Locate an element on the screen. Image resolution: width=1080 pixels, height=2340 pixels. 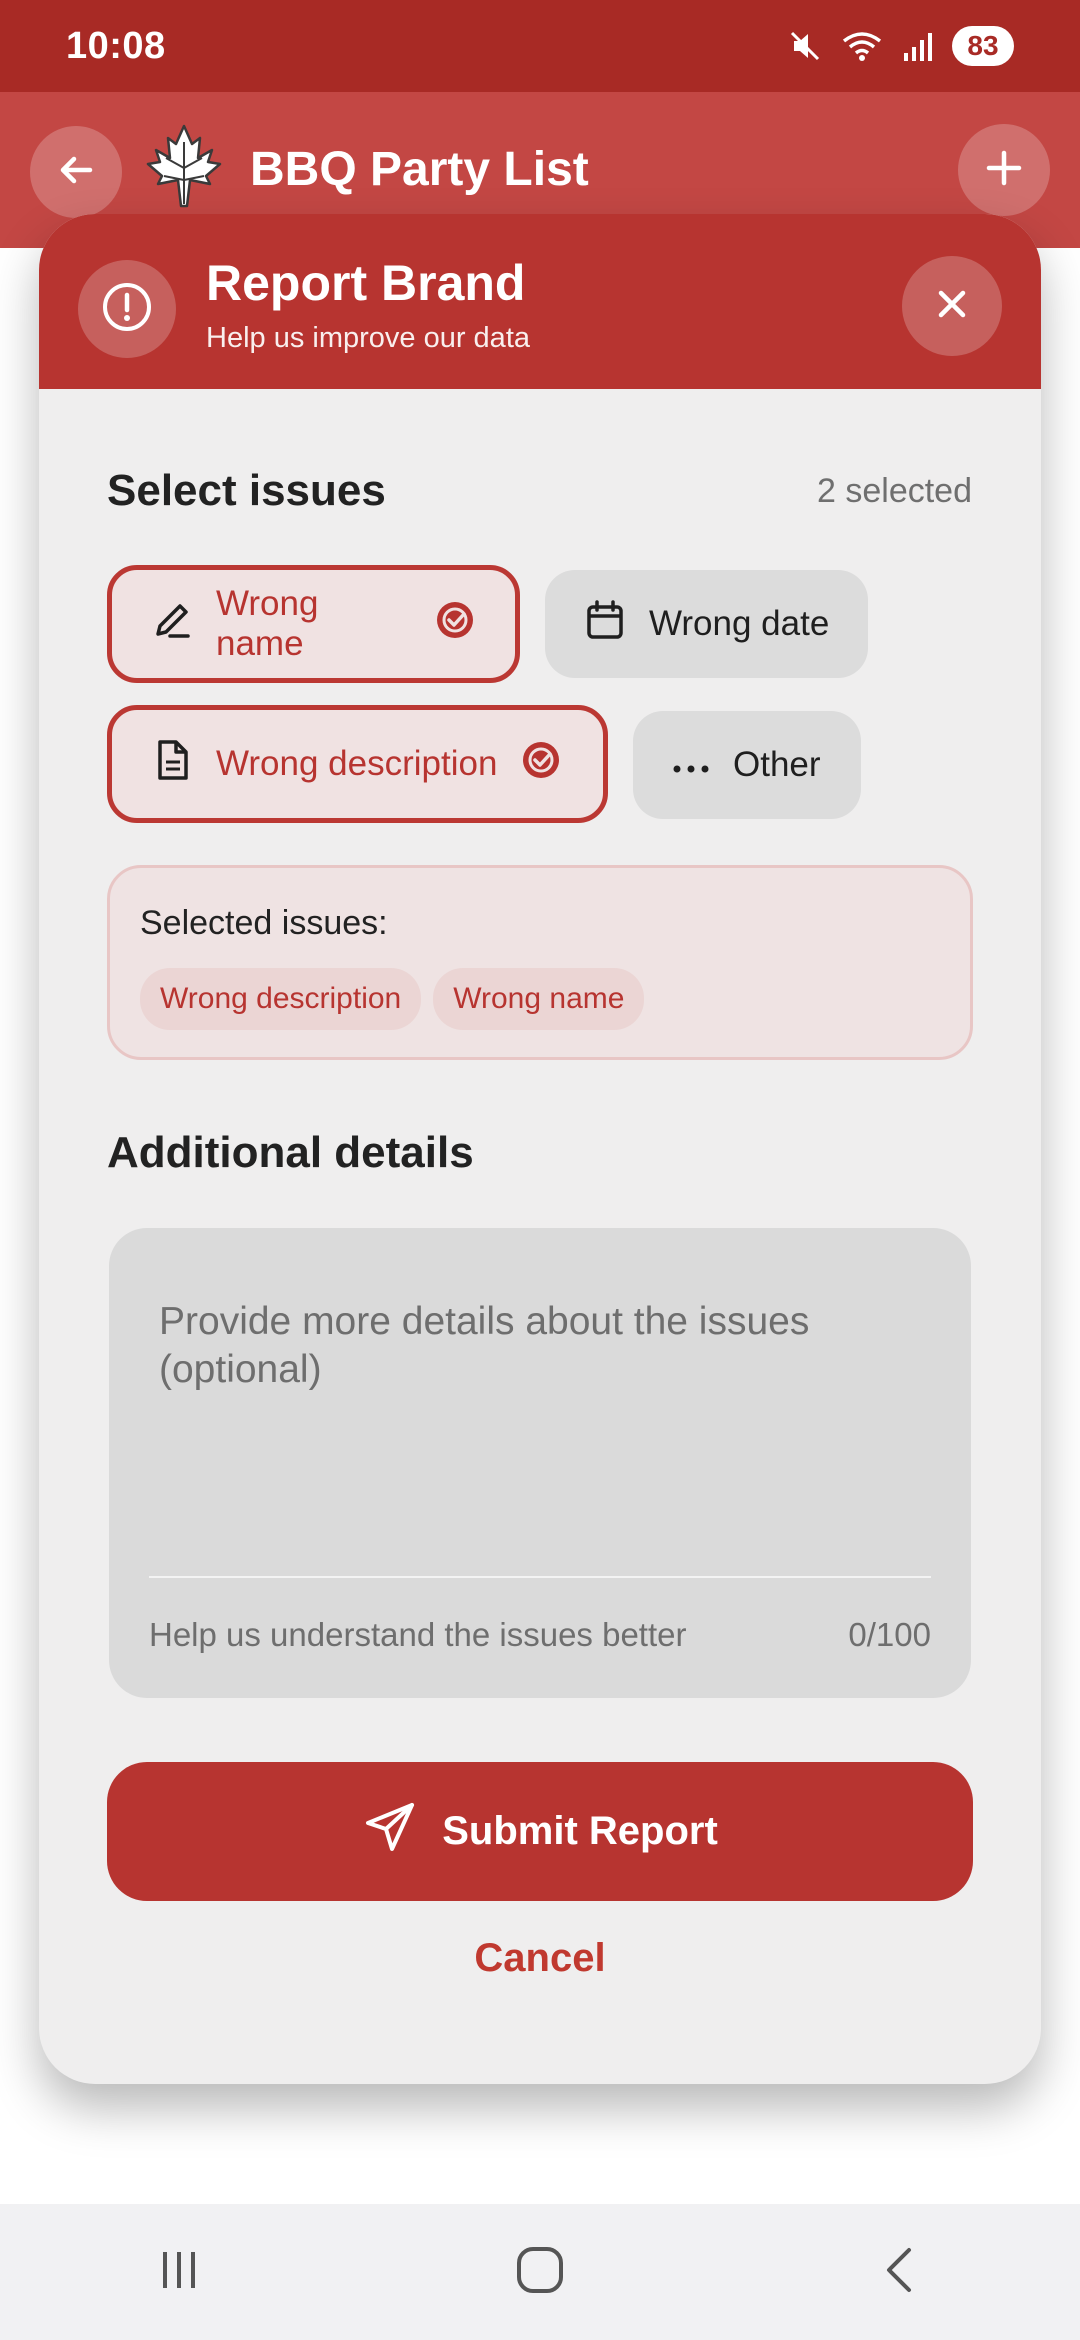
summary-tags: Wrong description Wrong name is located at coordinates (392, 999).